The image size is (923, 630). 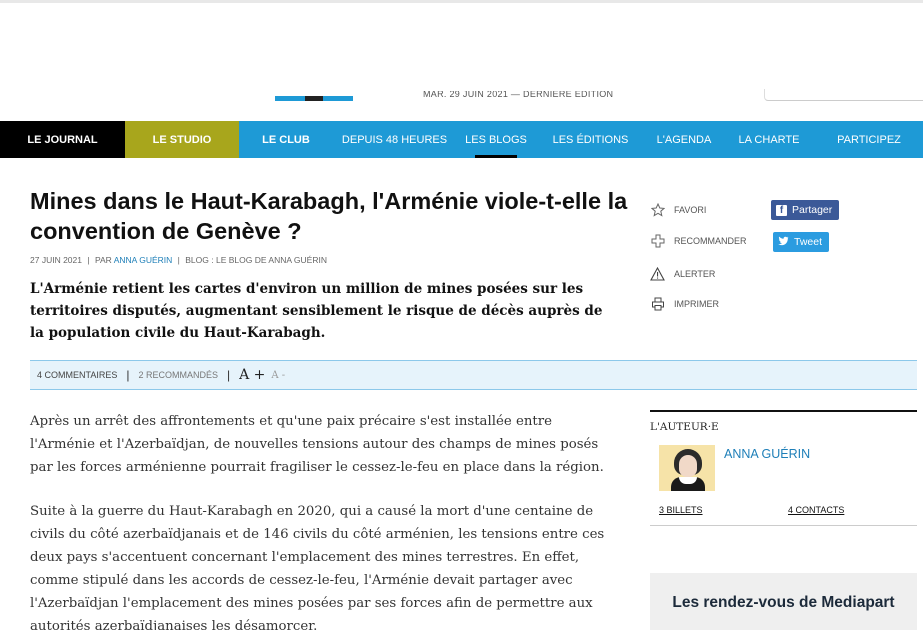 I want to click on rendez-vous-box: Les rendez-vous de Mediapart, so click(x=783, y=601).